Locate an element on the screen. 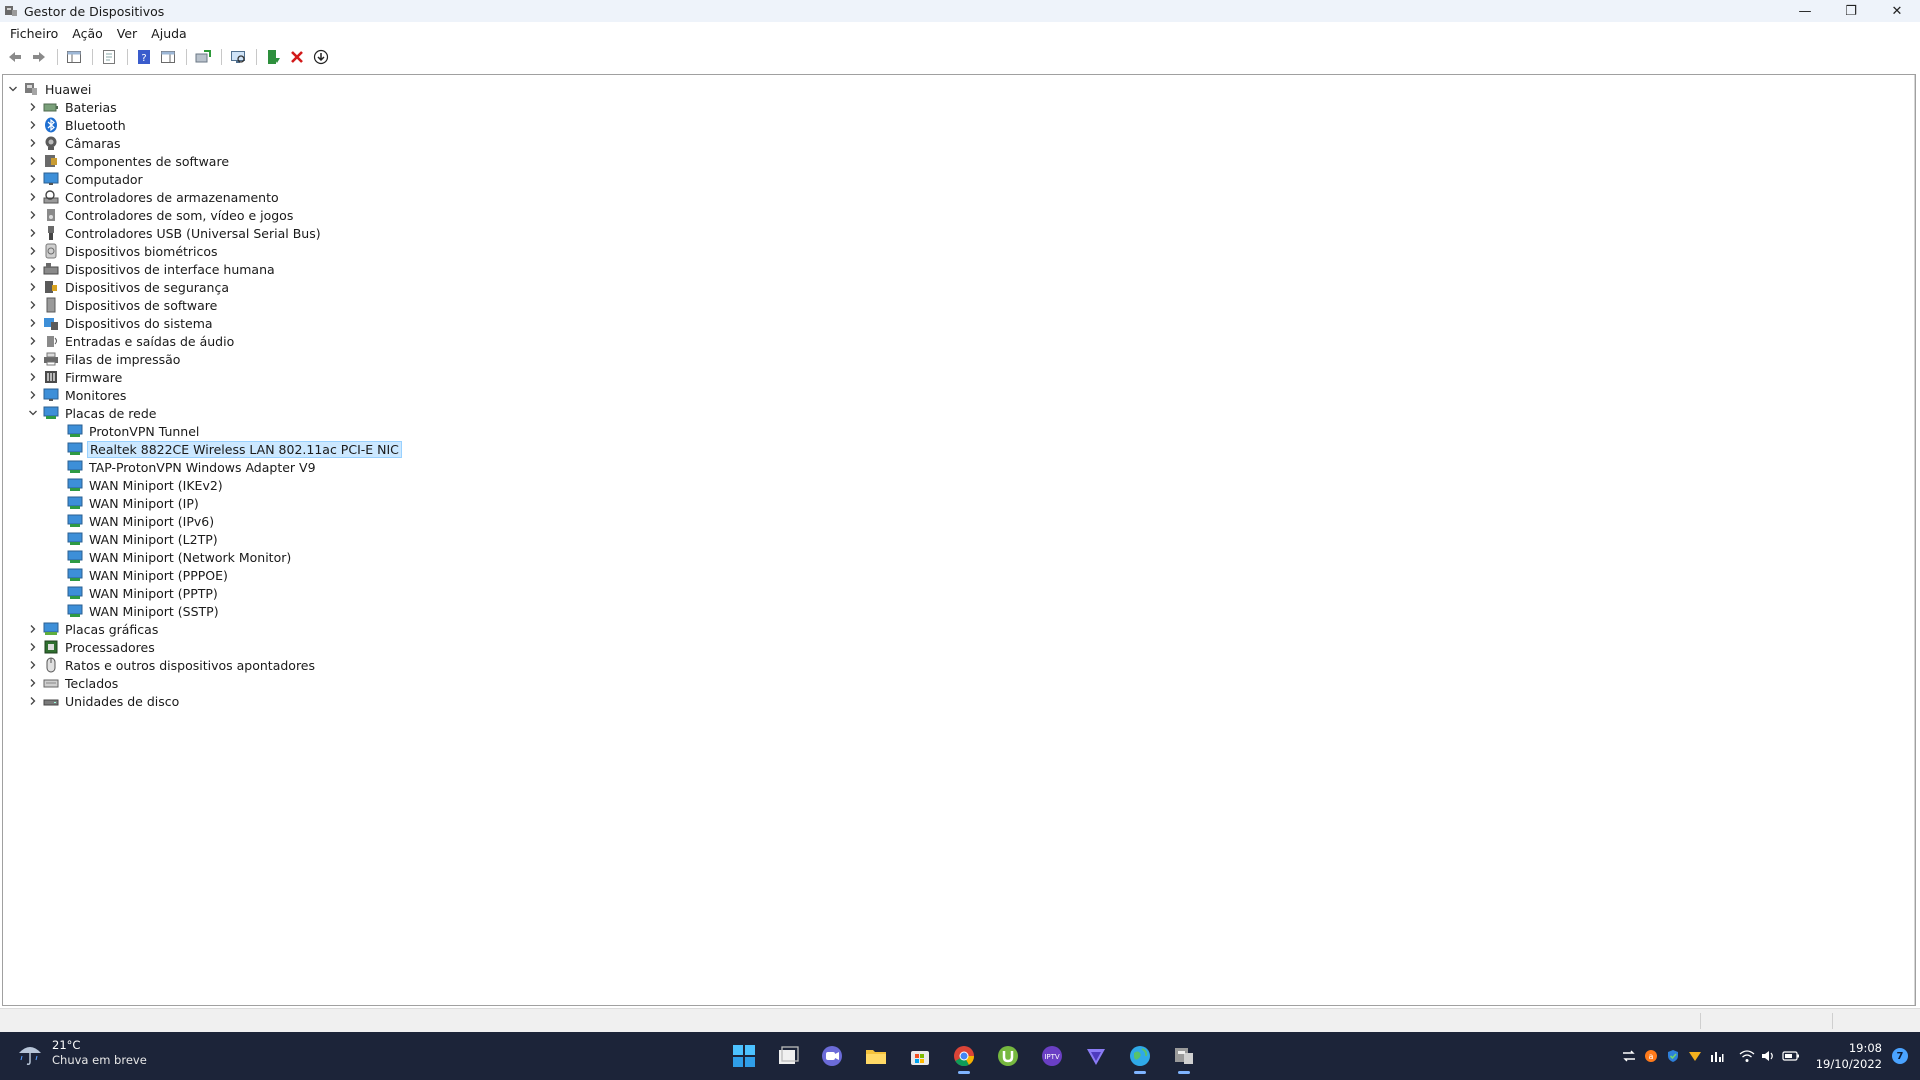  avast-icon: a is located at coordinates (1651, 1056).